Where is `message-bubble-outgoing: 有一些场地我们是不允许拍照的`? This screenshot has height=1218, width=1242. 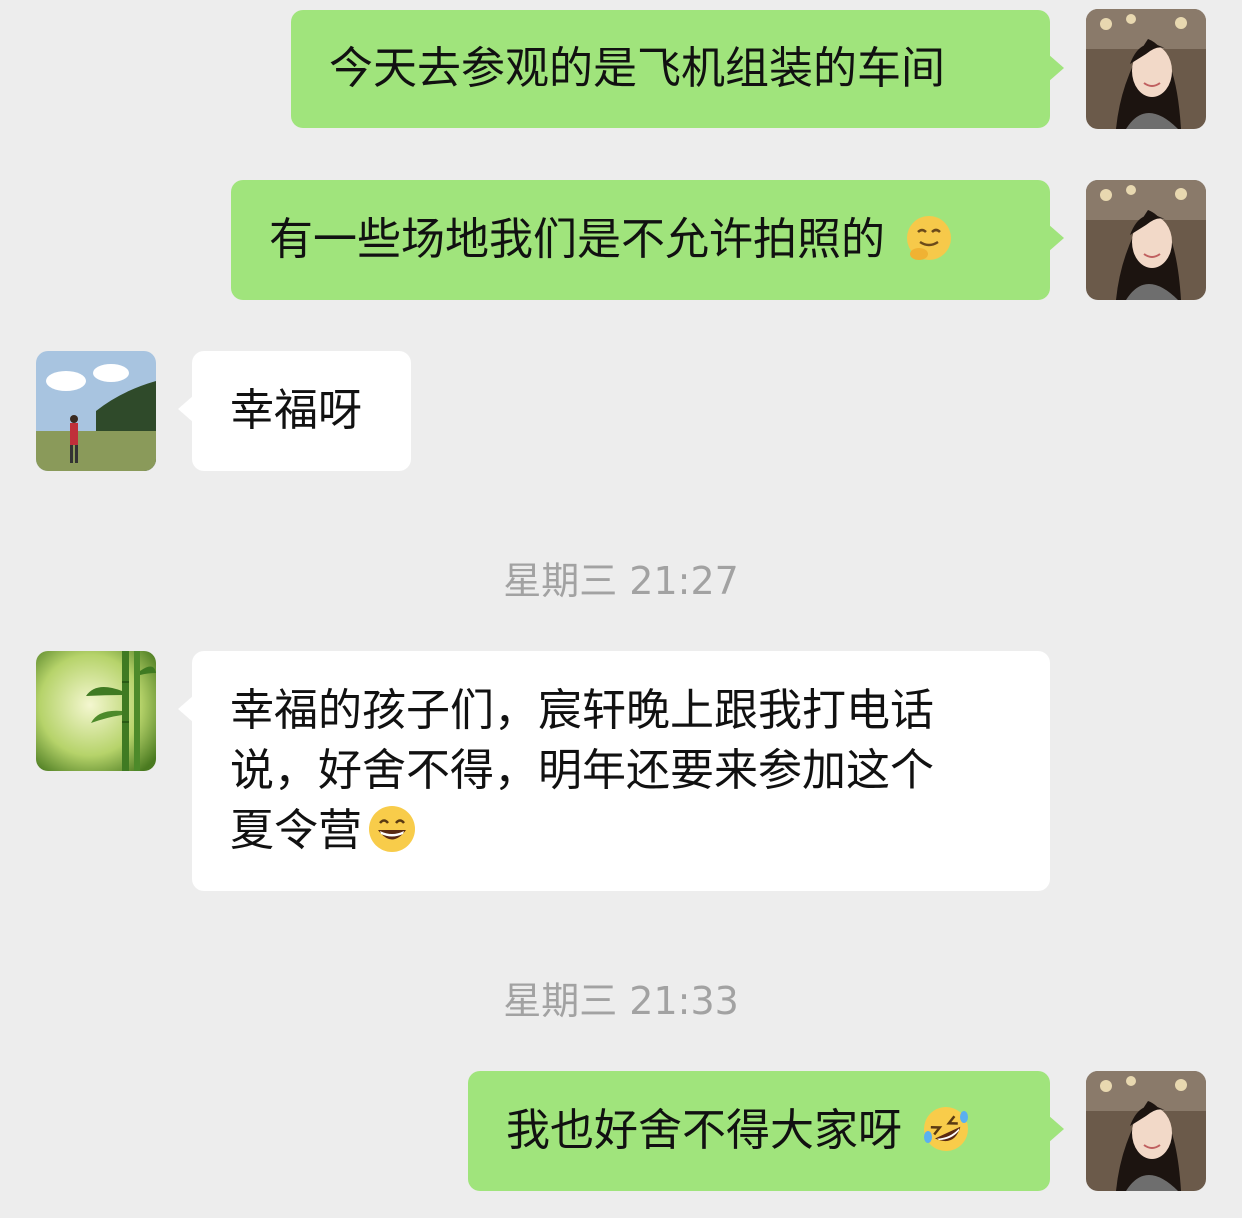
message-bubble-outgoing: 有一些场地我们是不允许拍照的 is located at coordinates (647, 240).